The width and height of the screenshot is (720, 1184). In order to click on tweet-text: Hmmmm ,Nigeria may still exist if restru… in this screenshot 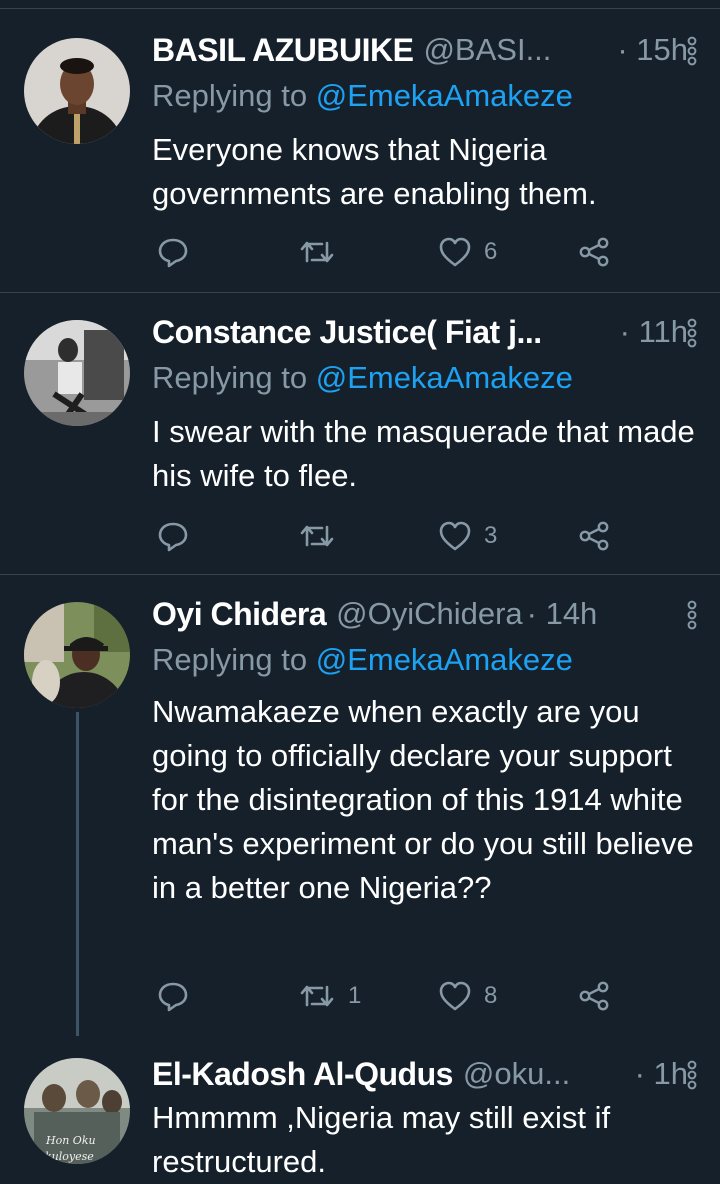, I will do `click(381, 1139)`.